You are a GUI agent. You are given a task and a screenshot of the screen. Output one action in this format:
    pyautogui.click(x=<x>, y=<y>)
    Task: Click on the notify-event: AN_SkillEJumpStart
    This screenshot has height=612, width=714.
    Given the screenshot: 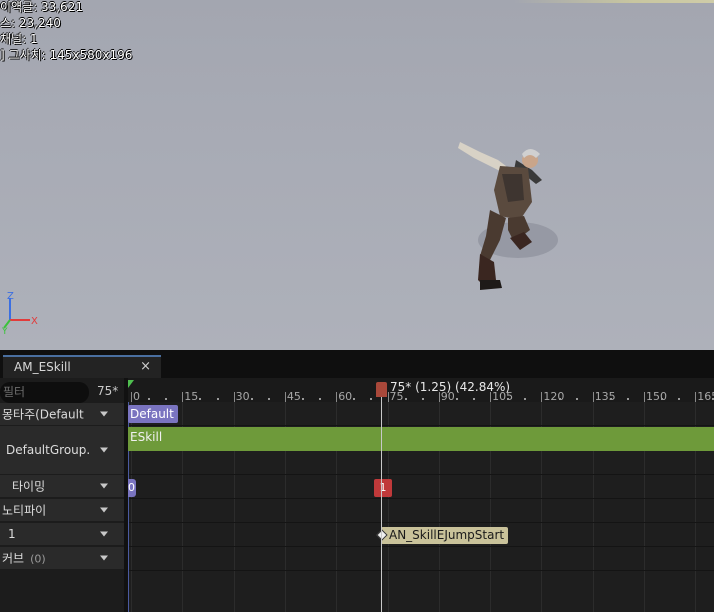 What is the action you would take?
    pyautogui.click(x=445, y=535)
    